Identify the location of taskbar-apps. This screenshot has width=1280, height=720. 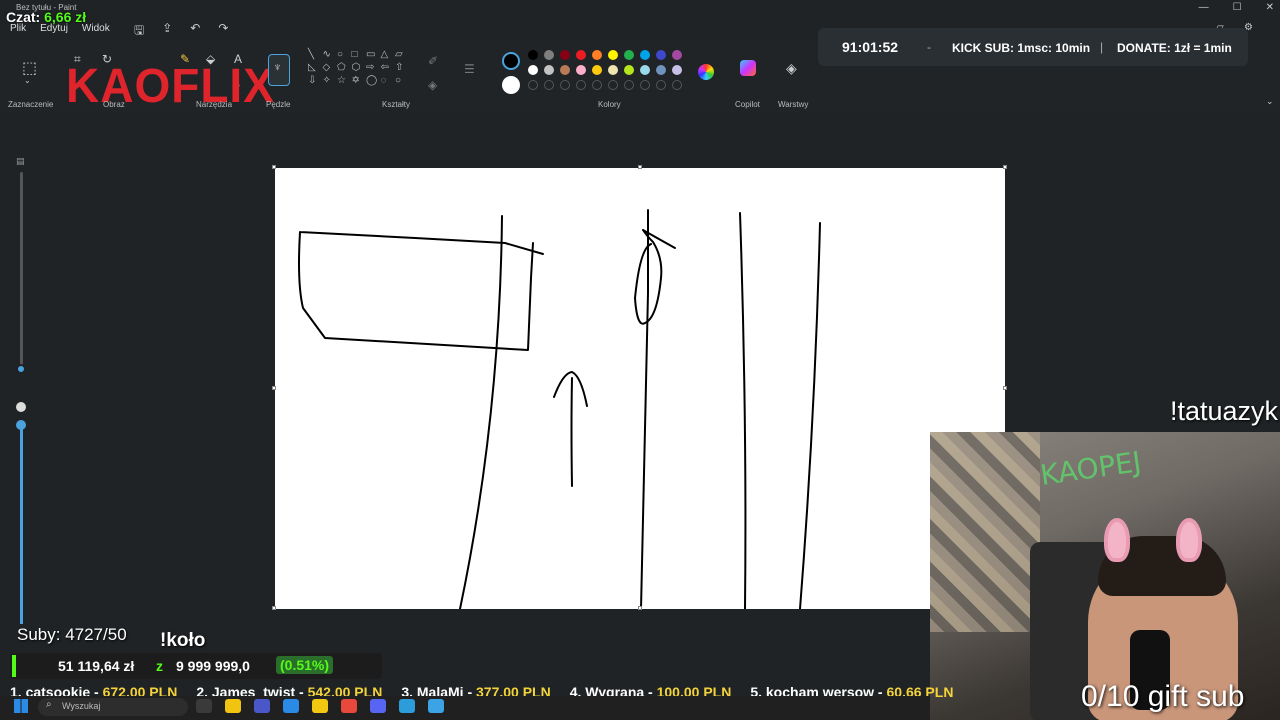
(320, 706).